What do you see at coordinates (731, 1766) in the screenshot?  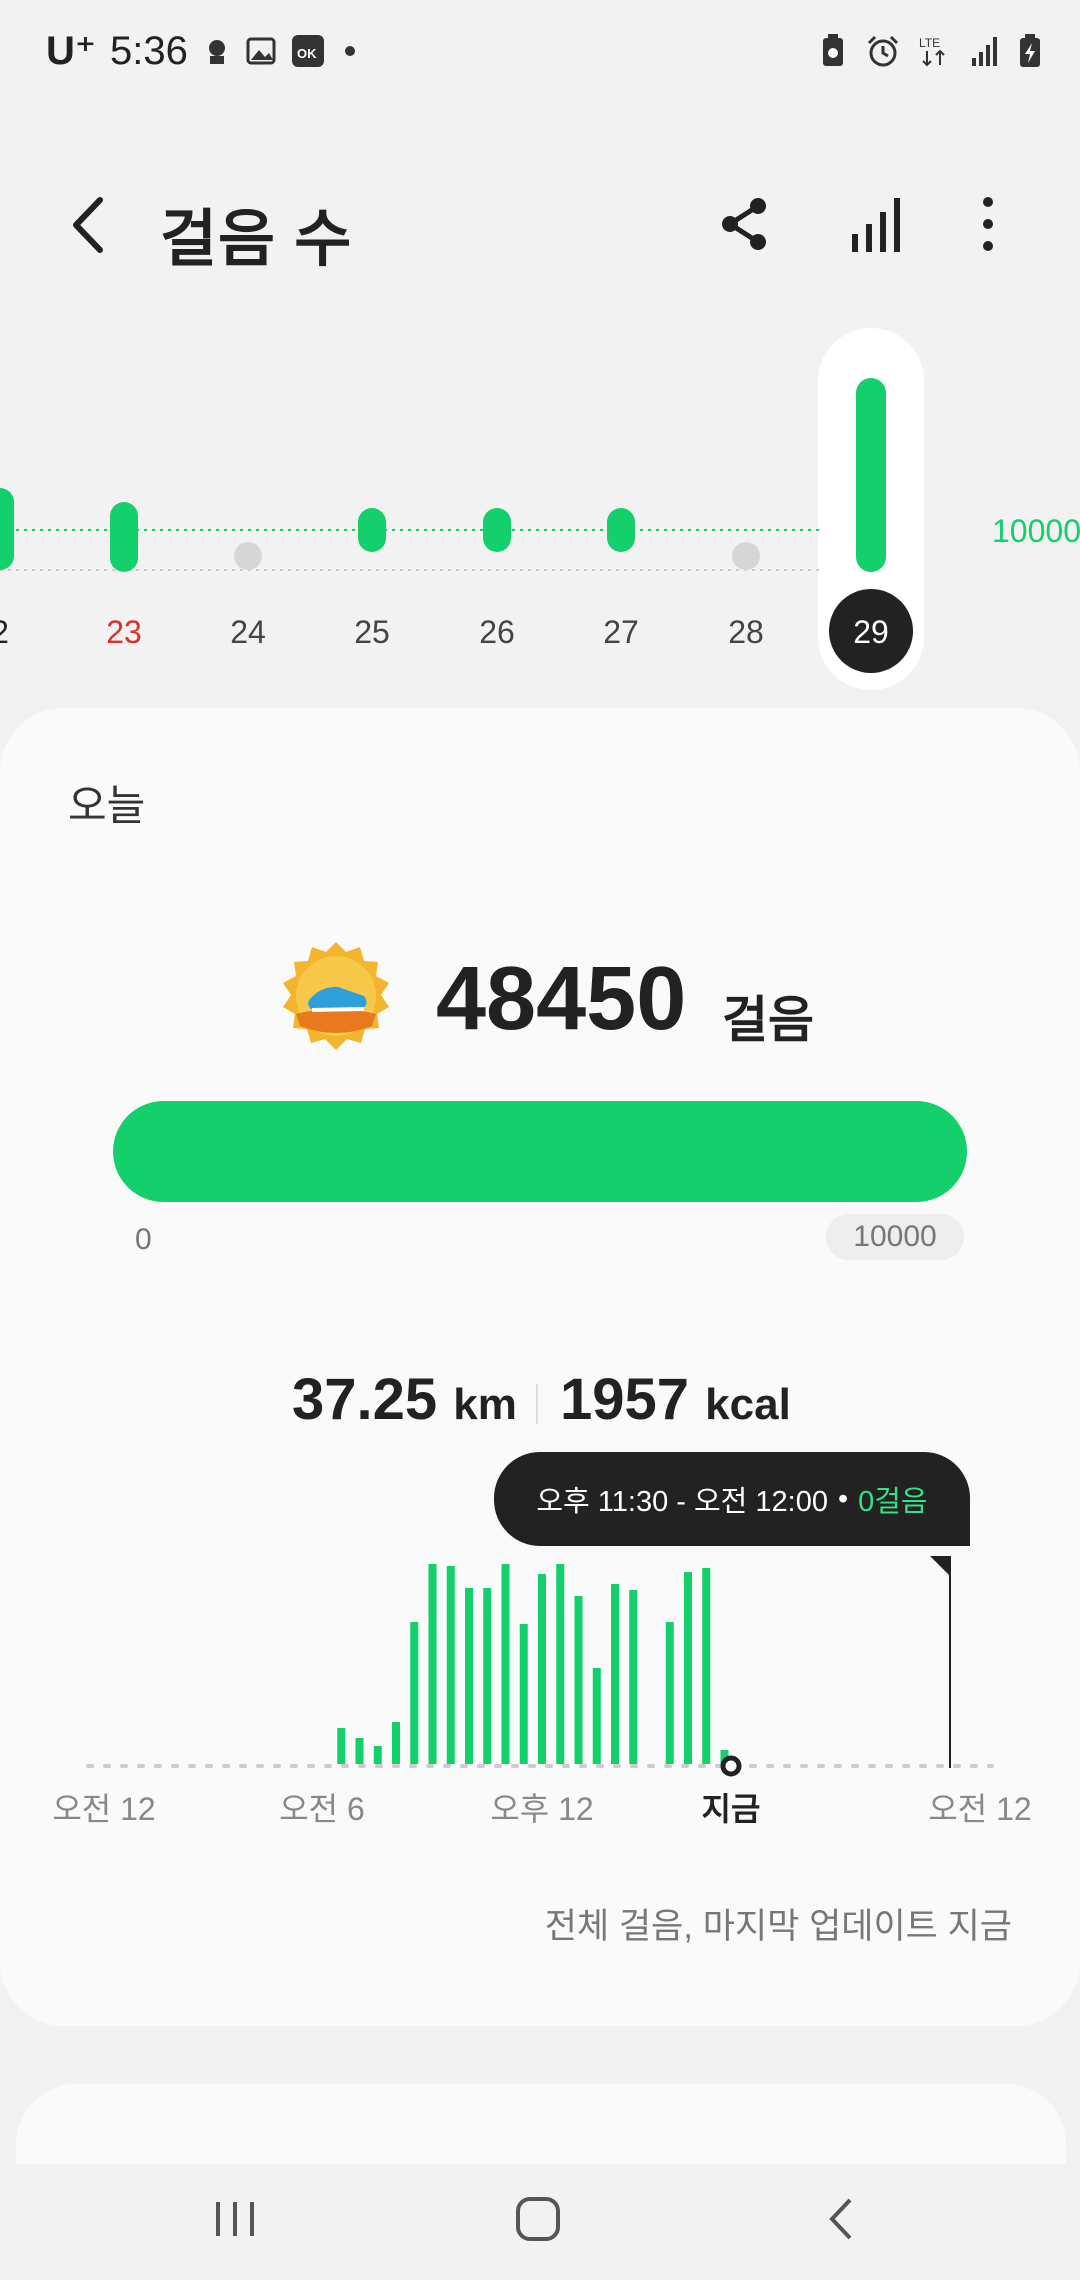 I see `now-marker` at bounding box center [731, 1766].